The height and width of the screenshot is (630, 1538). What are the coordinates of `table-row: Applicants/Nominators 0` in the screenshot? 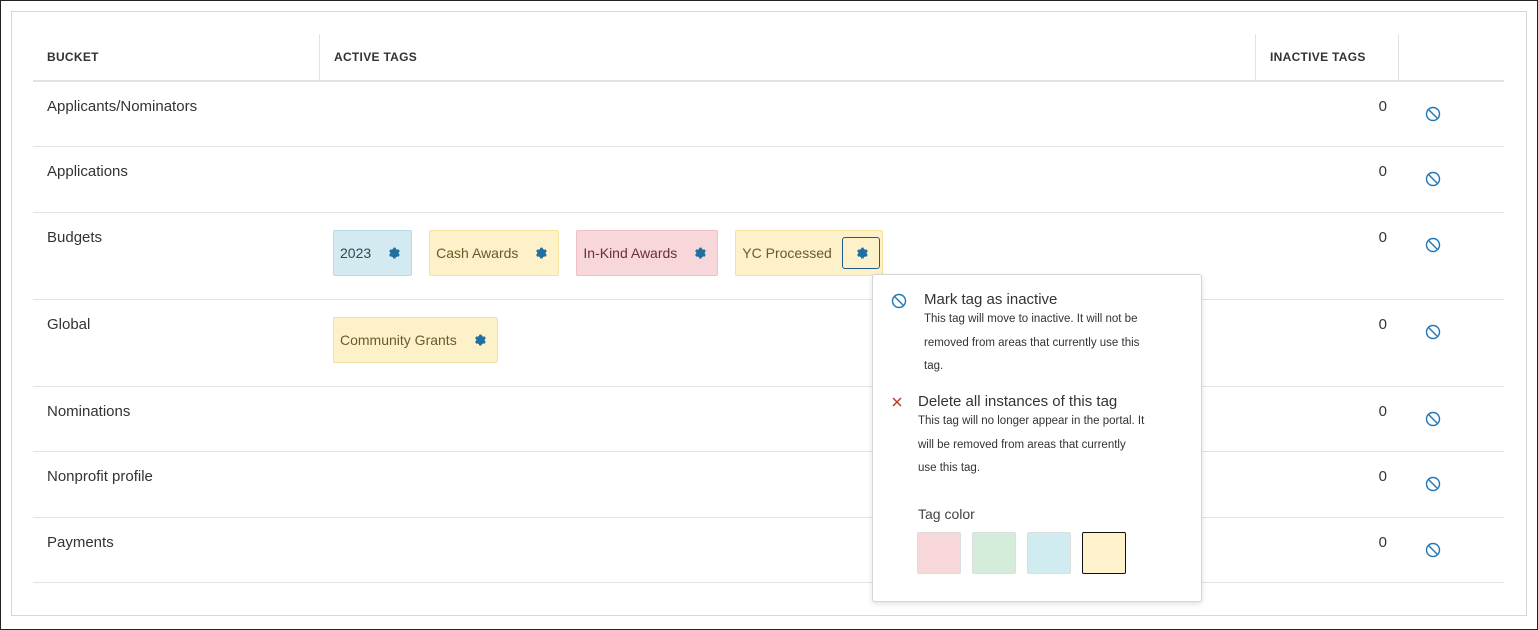 It's located at (768, 114).